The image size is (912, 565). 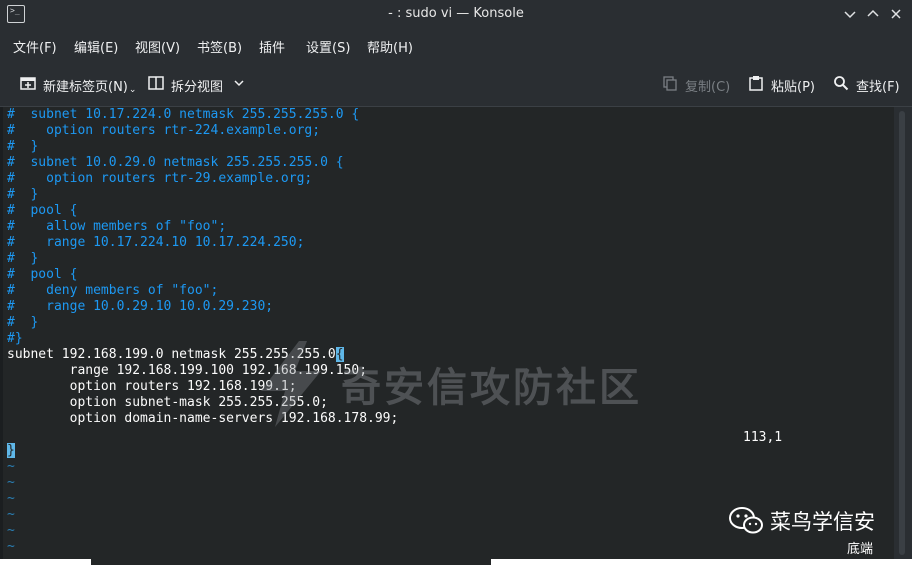 What do you see at coordinates (35, 46) in the screenshot?
I see `menu-file: 文件(F)` at bounding box center [35, 46].